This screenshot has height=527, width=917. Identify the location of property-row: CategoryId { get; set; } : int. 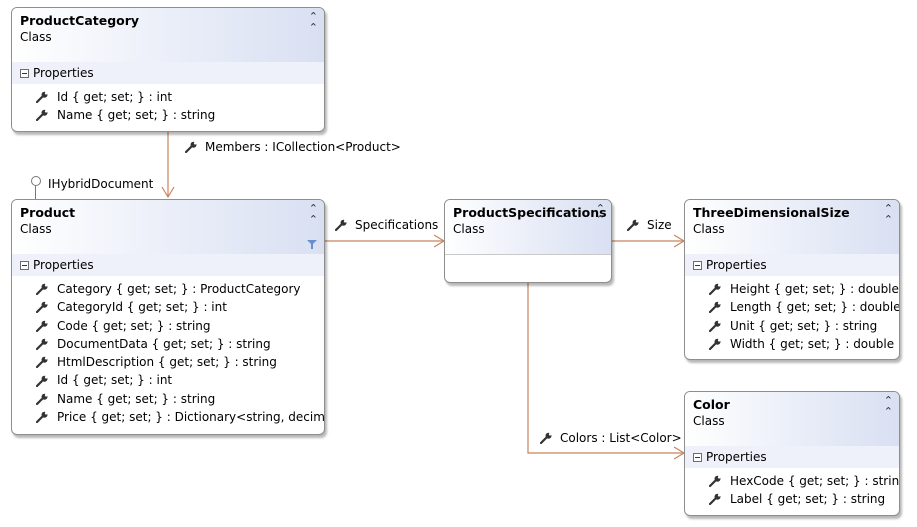
(168, 307).